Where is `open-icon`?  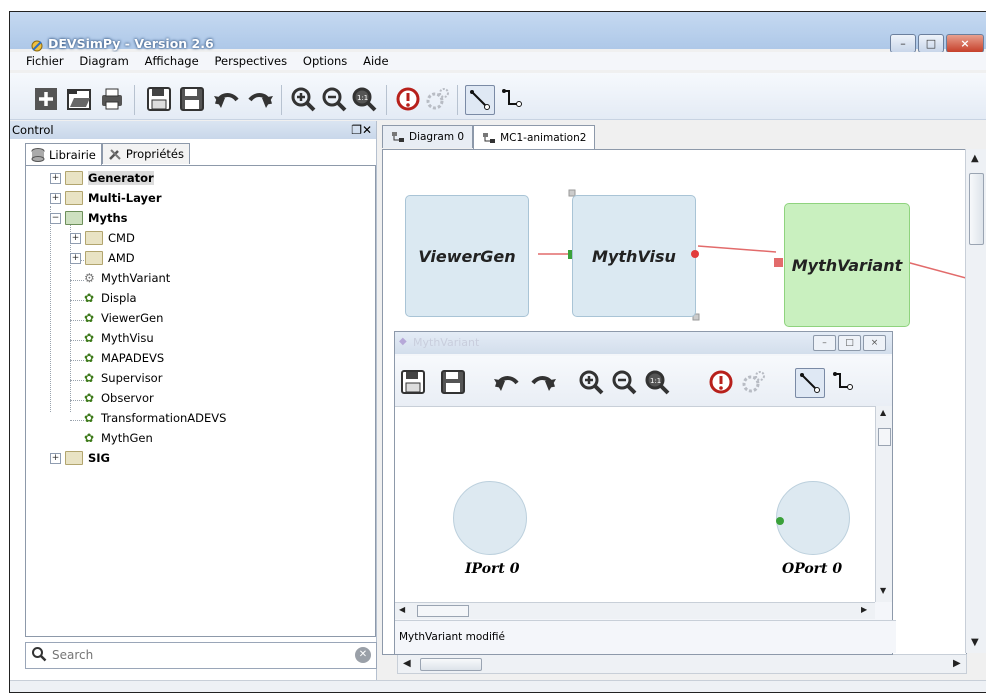
open-icon is located at coordinates (79, 99).